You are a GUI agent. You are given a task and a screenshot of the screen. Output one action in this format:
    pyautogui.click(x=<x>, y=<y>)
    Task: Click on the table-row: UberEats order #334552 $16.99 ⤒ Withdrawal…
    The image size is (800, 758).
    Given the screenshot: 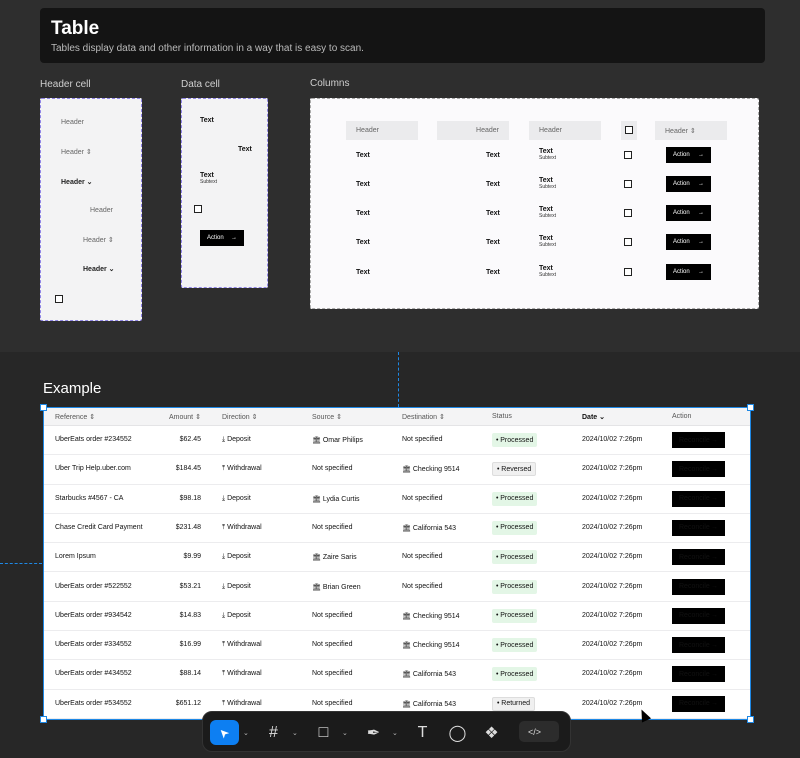 What is the action you would take?
    pyautogui.click(x=397, y=646)
    